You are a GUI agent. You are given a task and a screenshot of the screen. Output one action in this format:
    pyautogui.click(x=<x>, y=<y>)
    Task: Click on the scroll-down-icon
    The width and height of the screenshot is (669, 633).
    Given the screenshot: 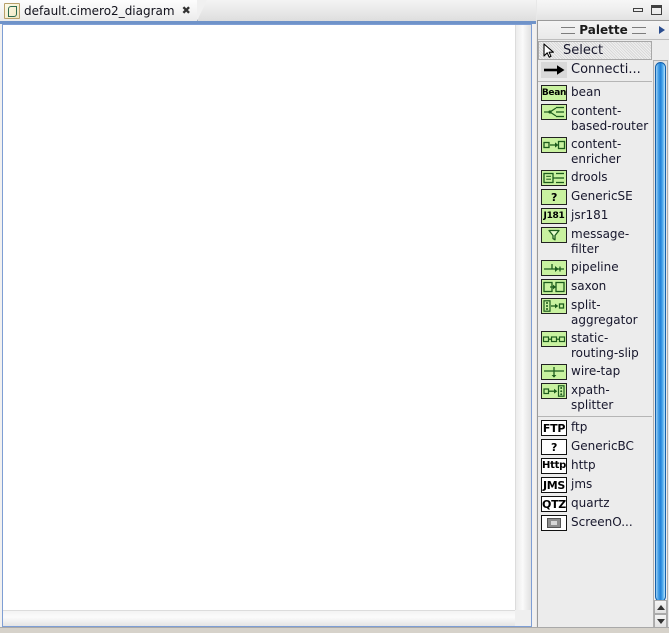 What is the action you would take?
    pyautogui.click(x=660, y=621)
    